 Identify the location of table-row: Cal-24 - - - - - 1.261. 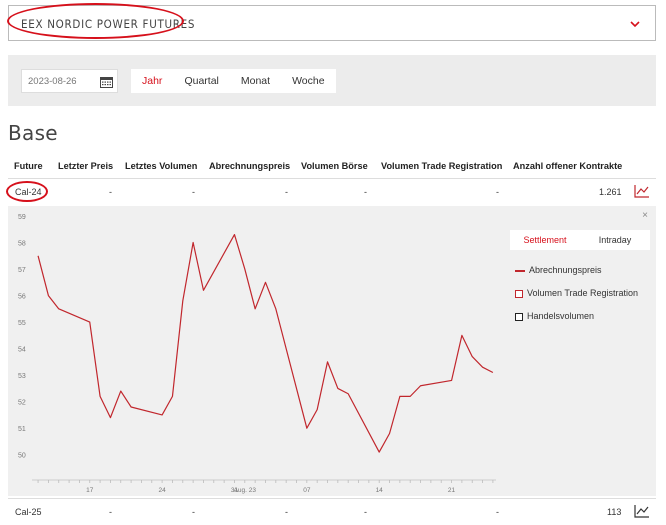
(332, 192).